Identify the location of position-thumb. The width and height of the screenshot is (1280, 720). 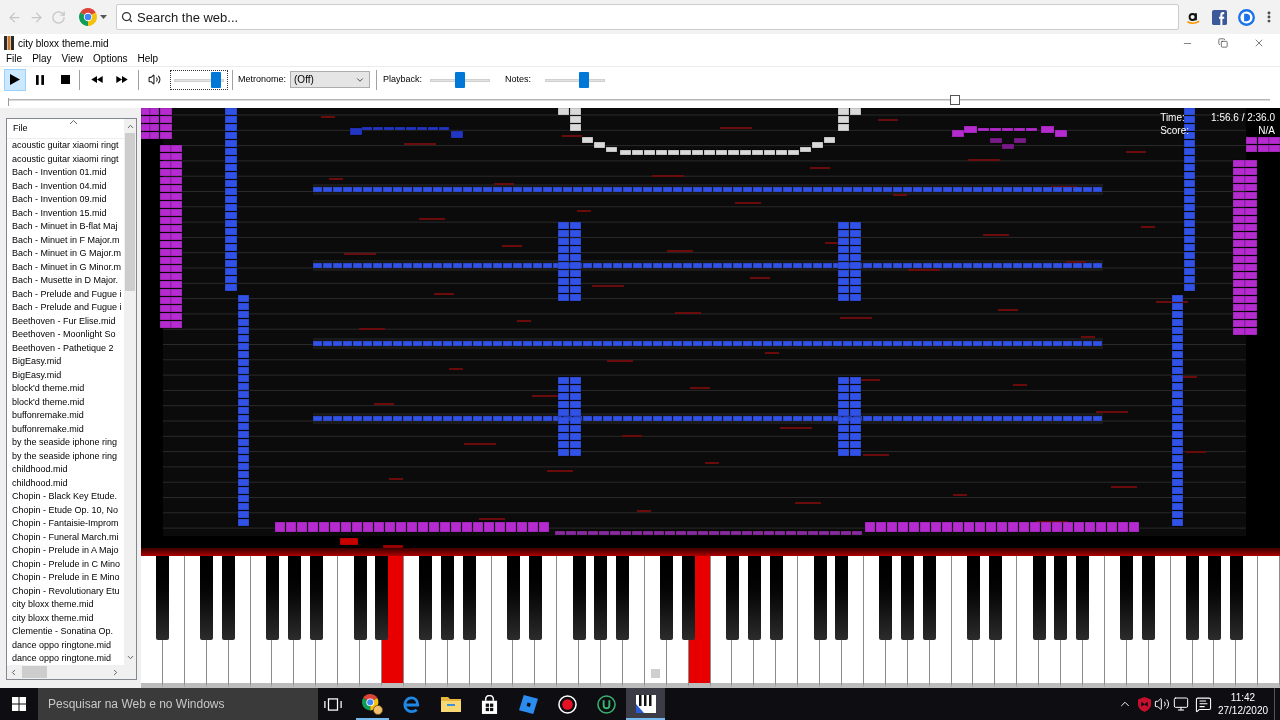
(954, 100).